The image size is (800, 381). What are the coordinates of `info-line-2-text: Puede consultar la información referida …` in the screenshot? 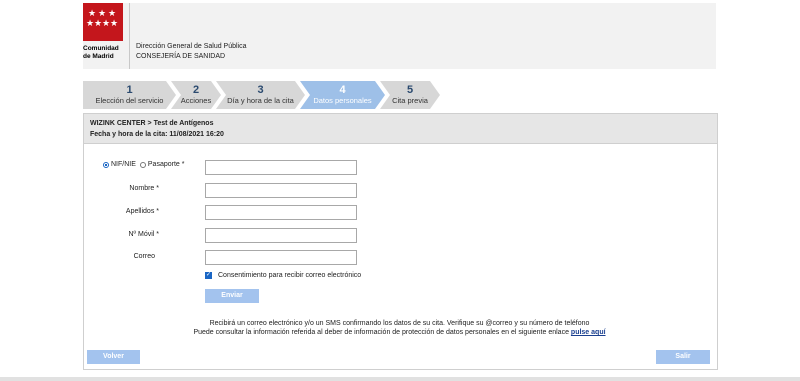 It's located at (381, 332).